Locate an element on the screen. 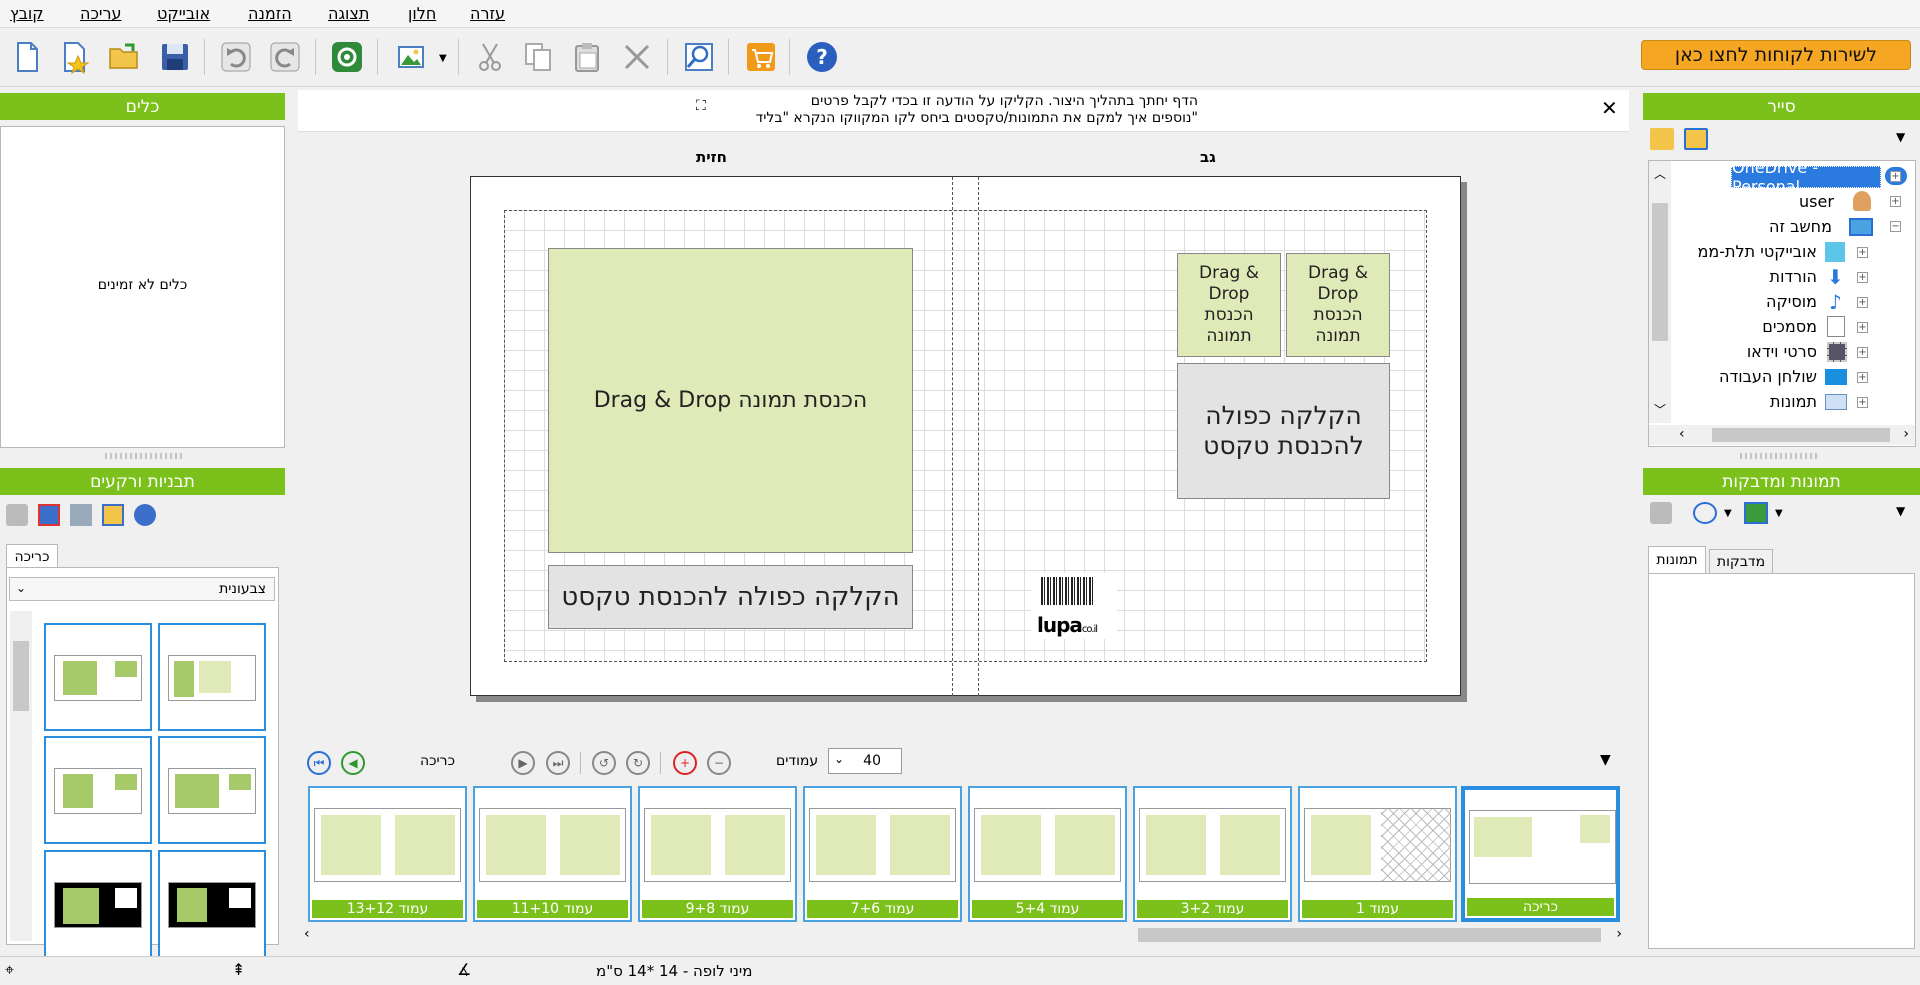  back-text-box: הקלקה כפולה להכנסת טקסט is located at coordinates (1283, 431).